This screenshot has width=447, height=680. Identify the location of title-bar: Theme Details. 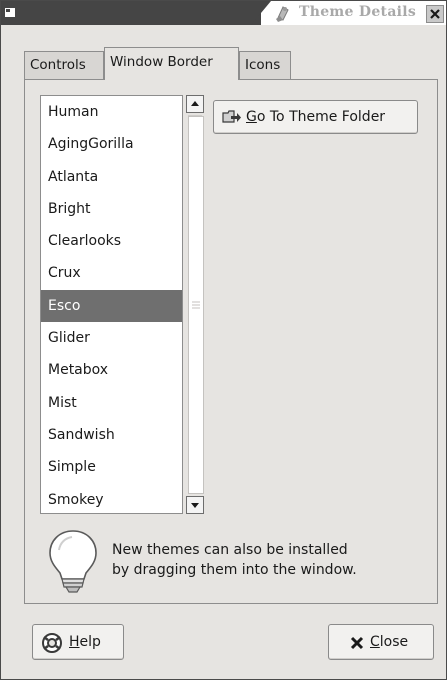
(223, 13).